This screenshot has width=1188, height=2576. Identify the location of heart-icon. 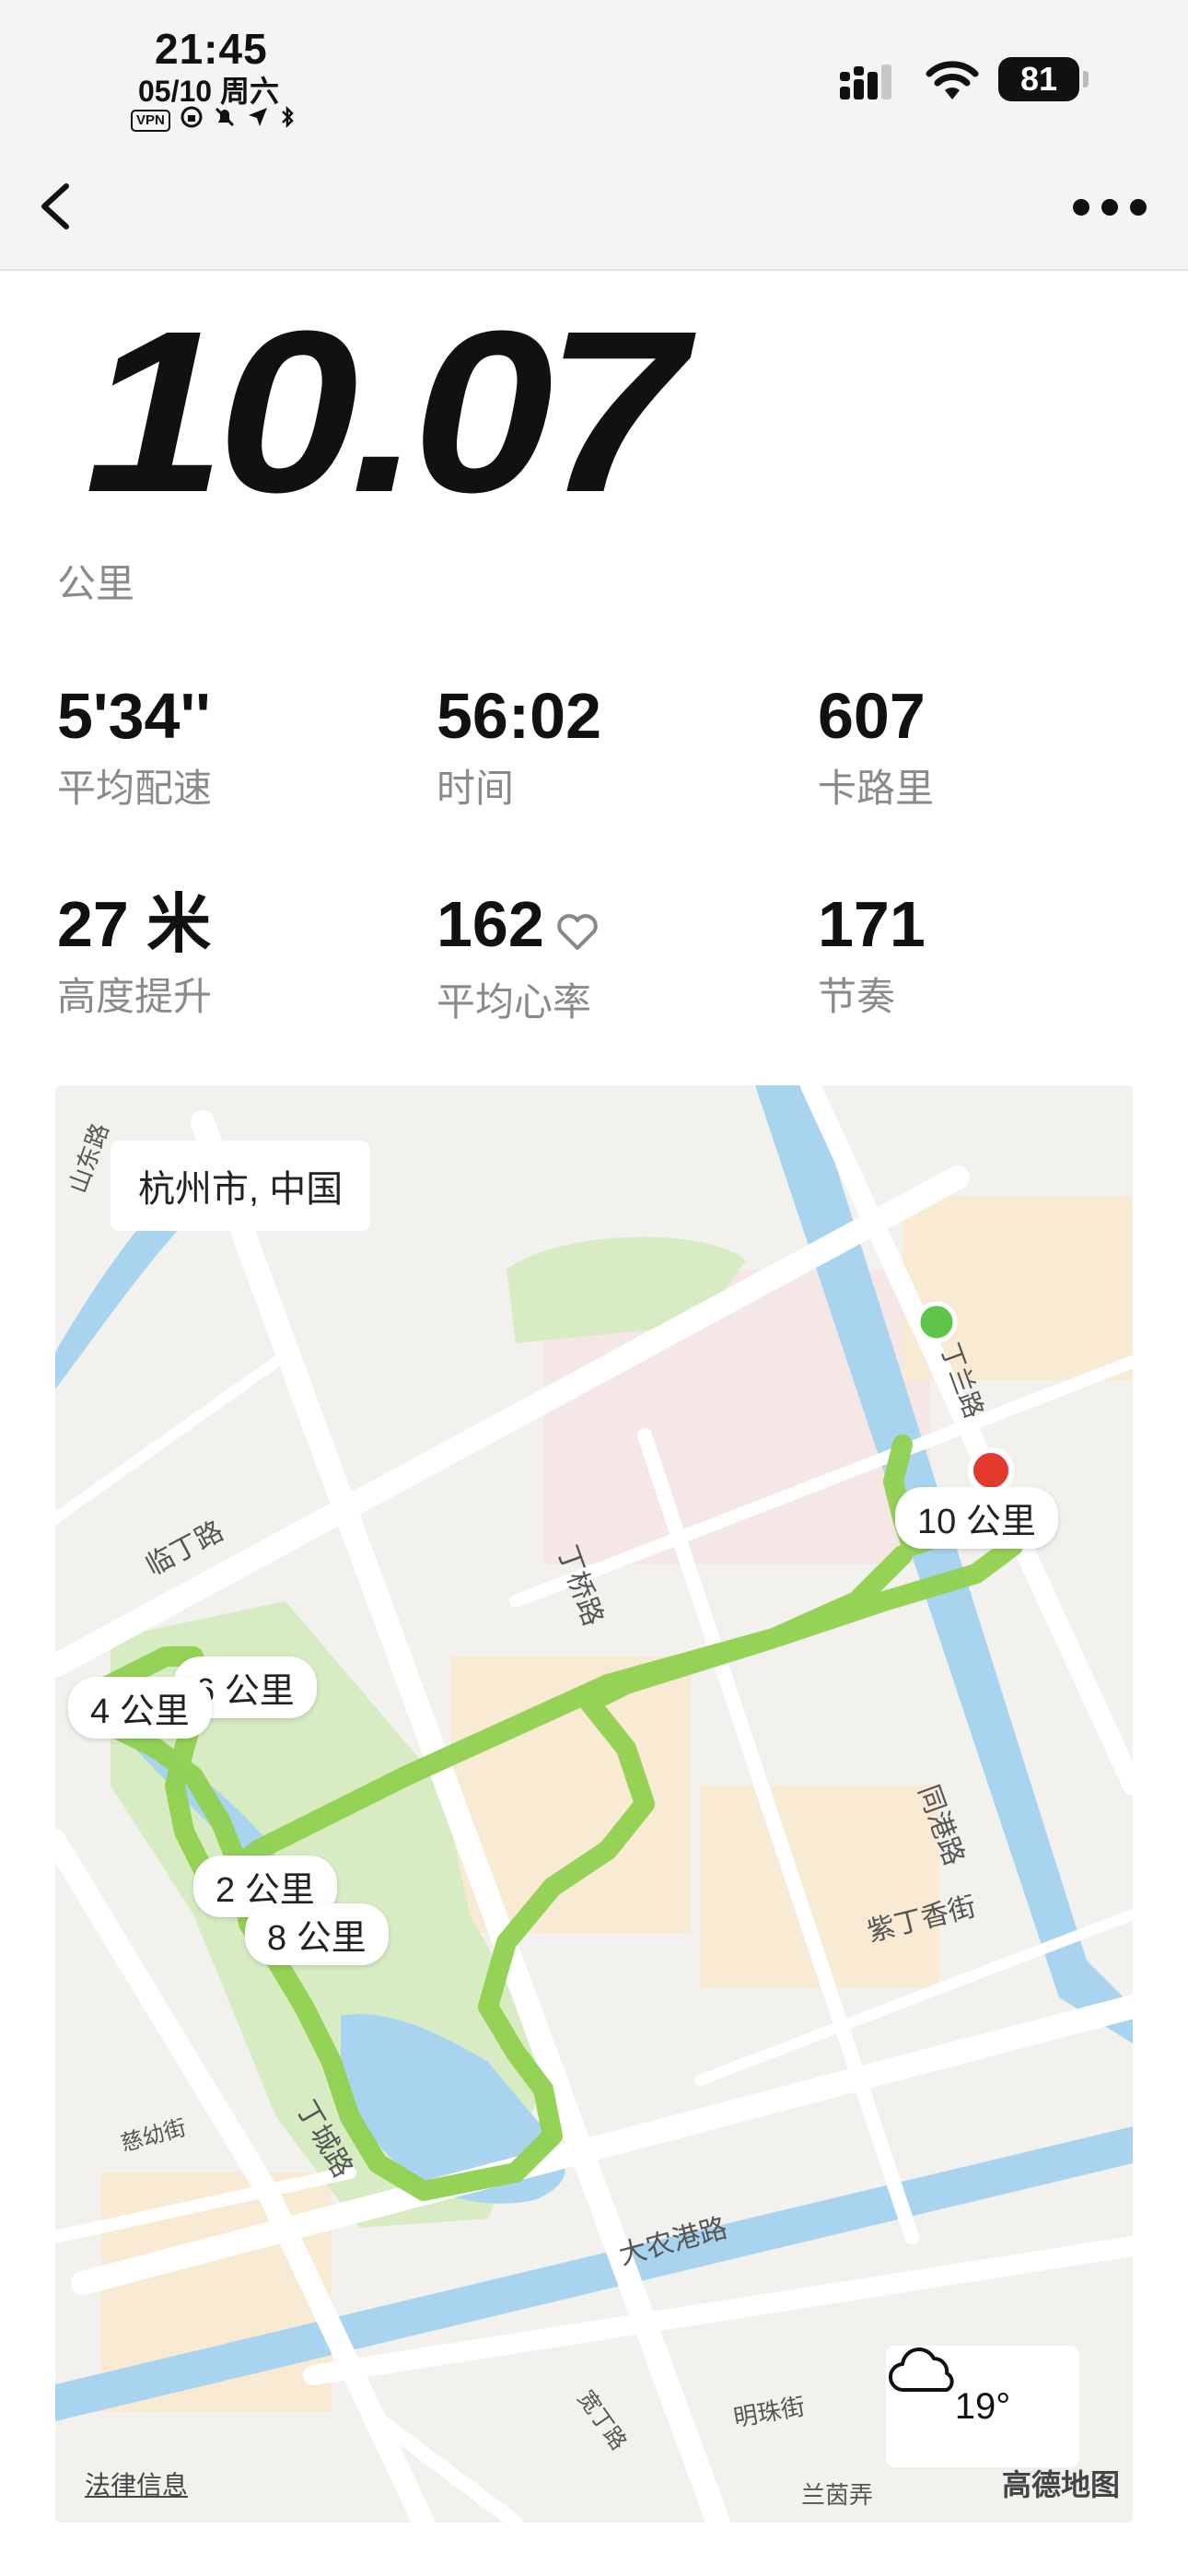
(577, 929).